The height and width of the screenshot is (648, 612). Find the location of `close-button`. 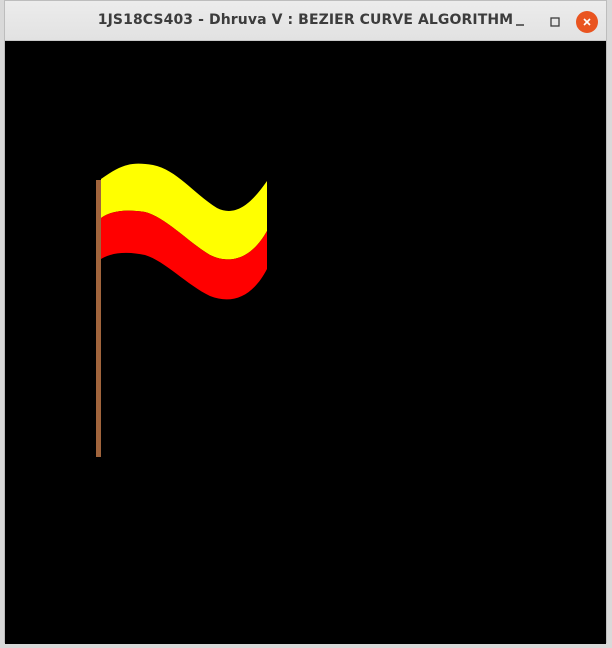

close-button is located at coordinates (587, 22).